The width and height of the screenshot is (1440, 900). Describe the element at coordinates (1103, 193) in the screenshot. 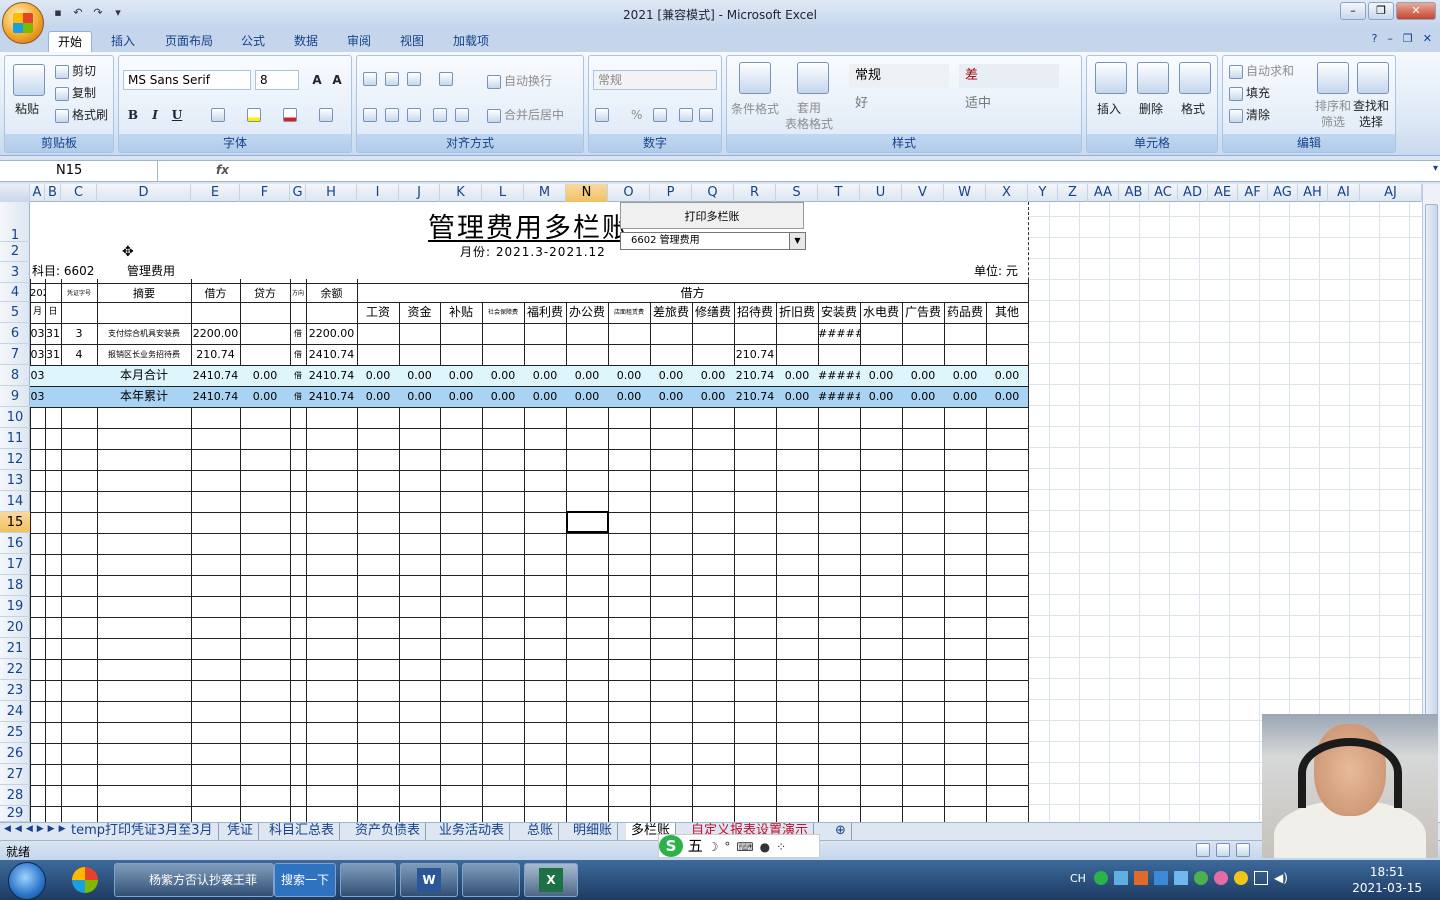

I see `column-header-aa: AA` at that location.